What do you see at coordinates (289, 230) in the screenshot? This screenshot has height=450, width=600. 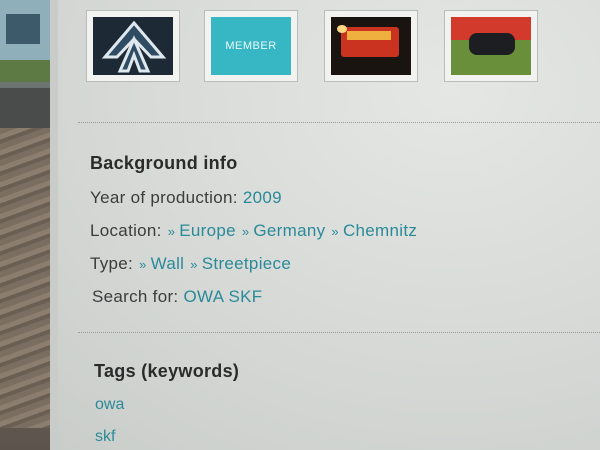 I see `location-link-germany: Germany` at bounding box center [289, 230].